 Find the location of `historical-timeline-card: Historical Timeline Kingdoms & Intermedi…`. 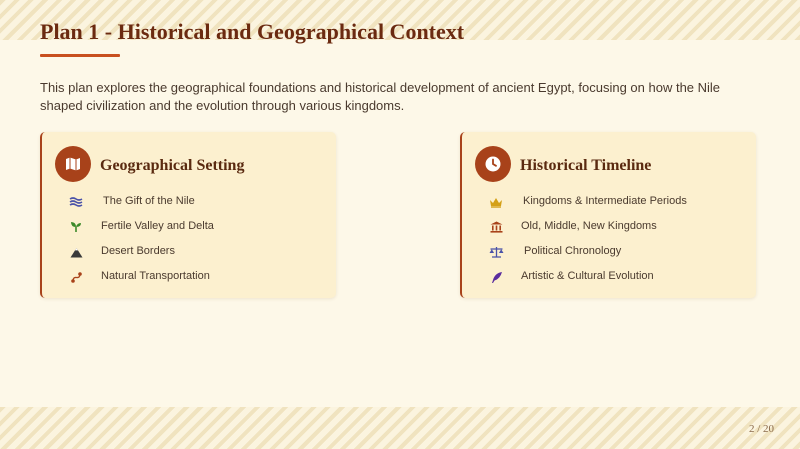

historical-timeline-card: Historical Timeline Kingdoms & Intermedi… is located at coordinates (608, 215).